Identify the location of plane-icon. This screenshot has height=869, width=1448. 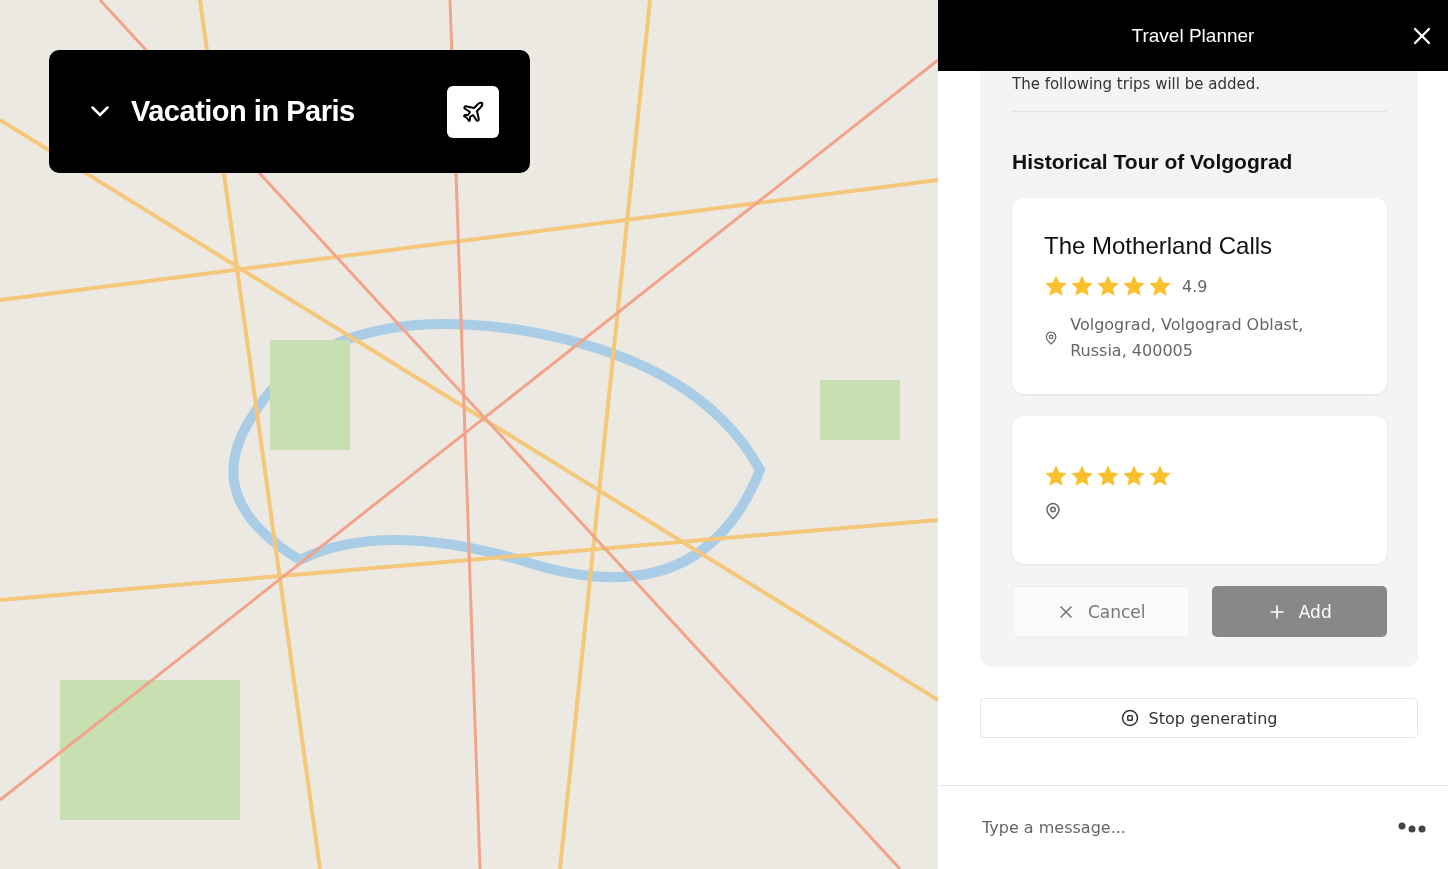
(473, 111).